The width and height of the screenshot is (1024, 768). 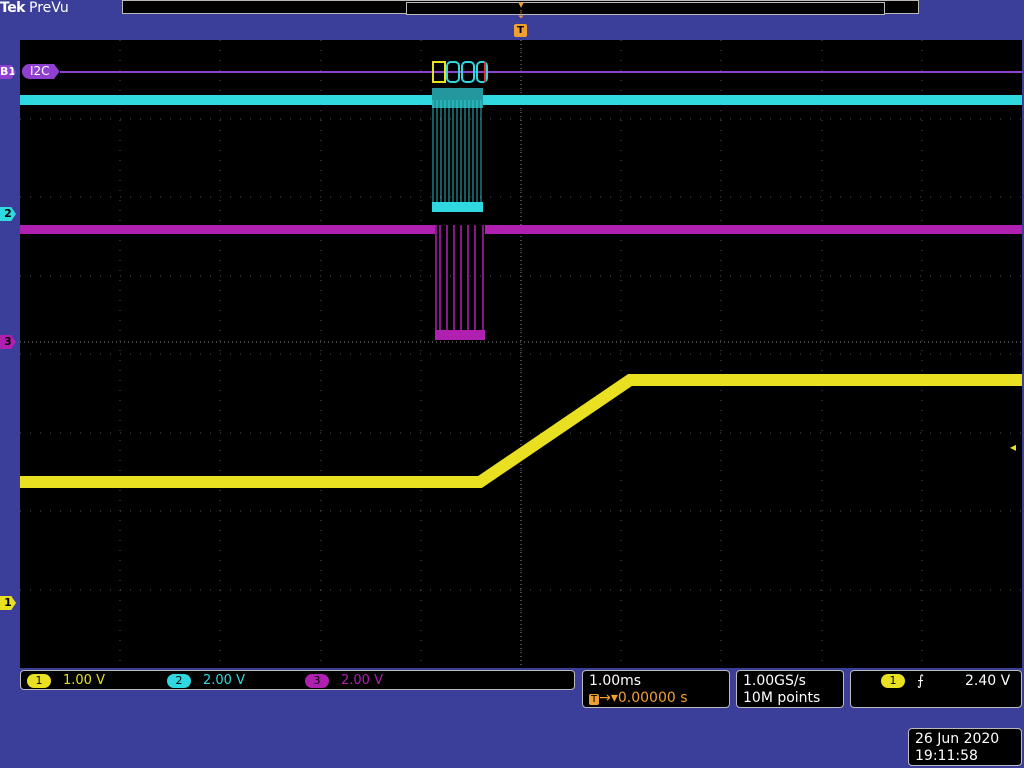 What do you see at coordinates (774, 681) in the screenshot?
I see `sample-rate: 1.00GS/s` at bounding box center [774, 681].